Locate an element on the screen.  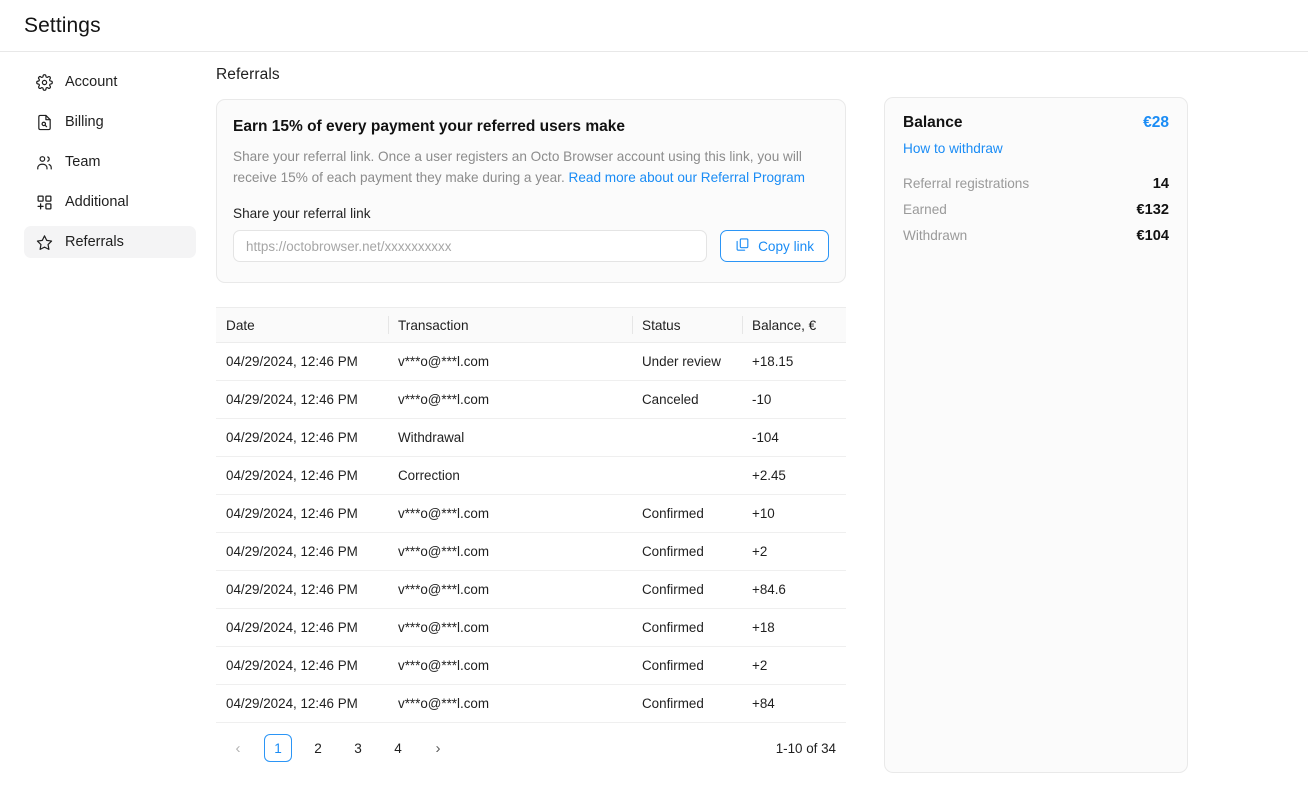
sidebar-item-account: Account is located at coordinates (110, 82).